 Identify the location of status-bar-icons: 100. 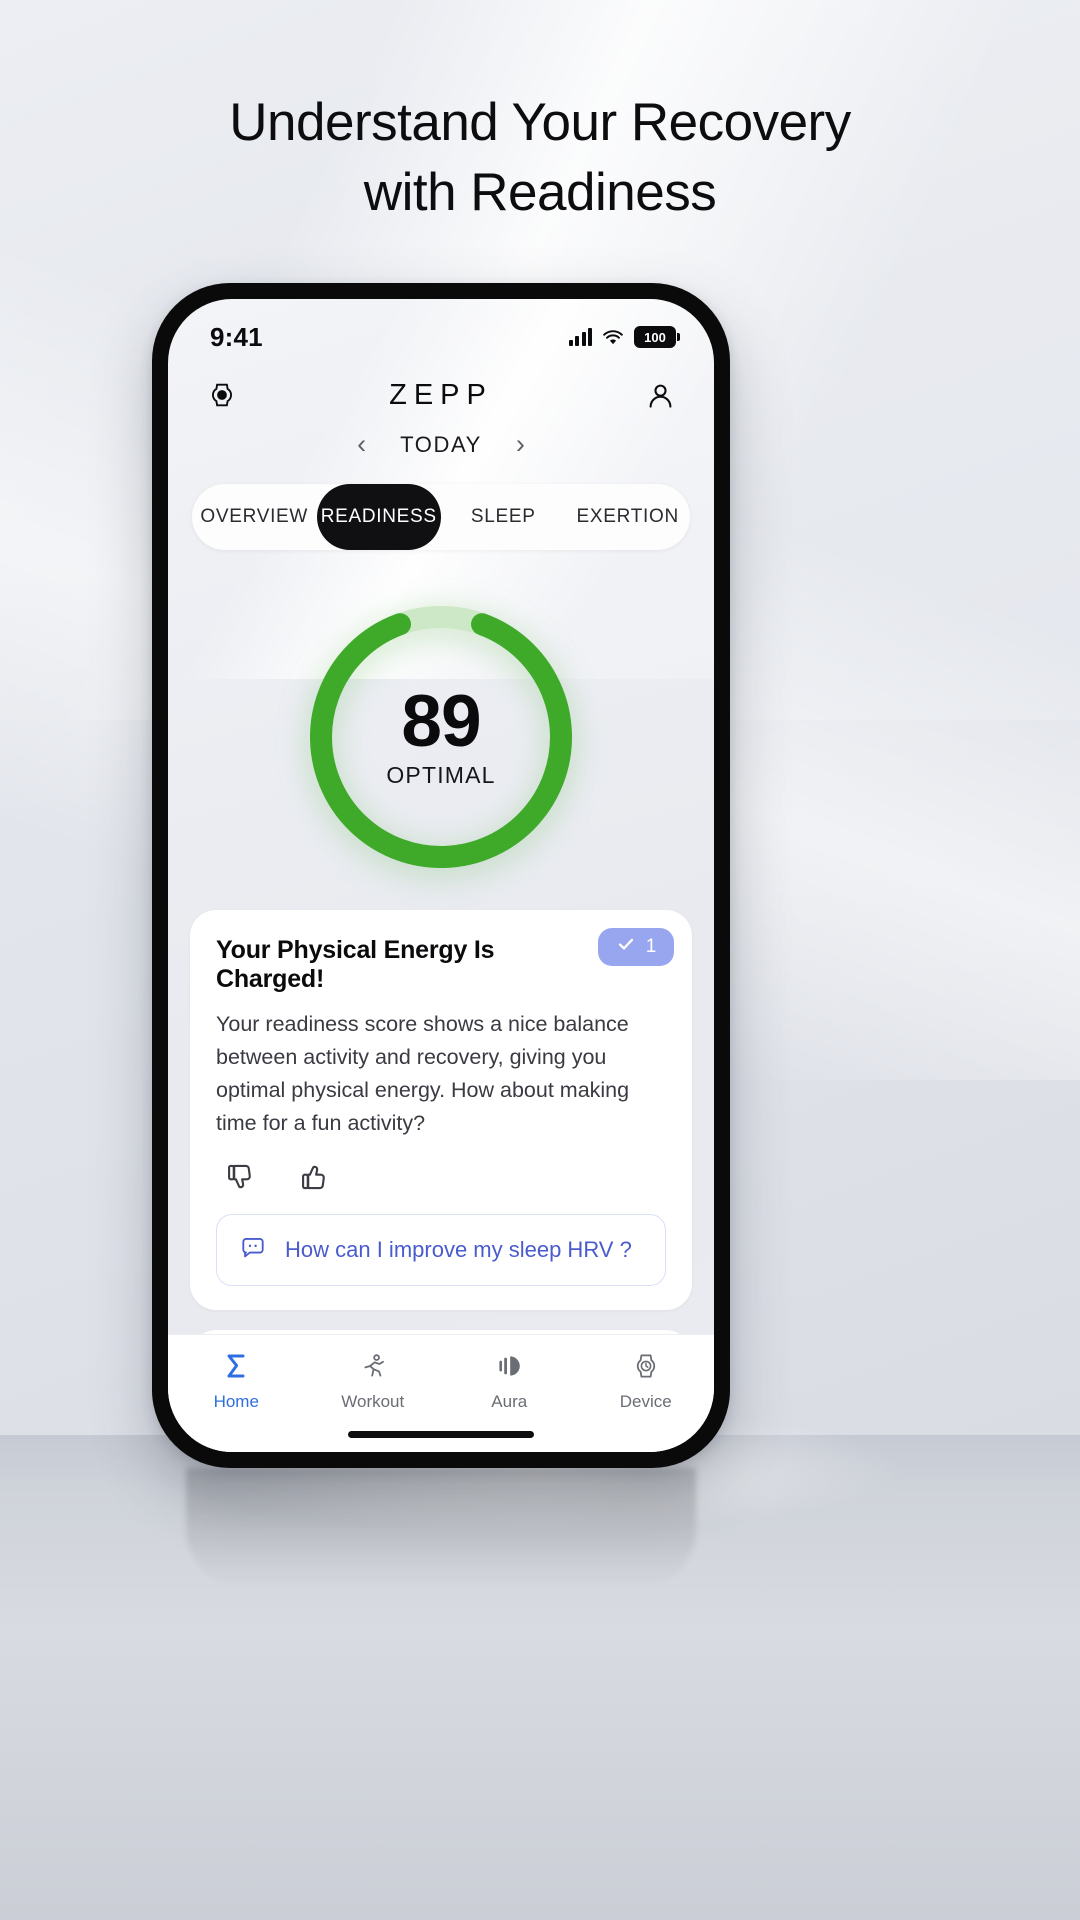
(624, 337).